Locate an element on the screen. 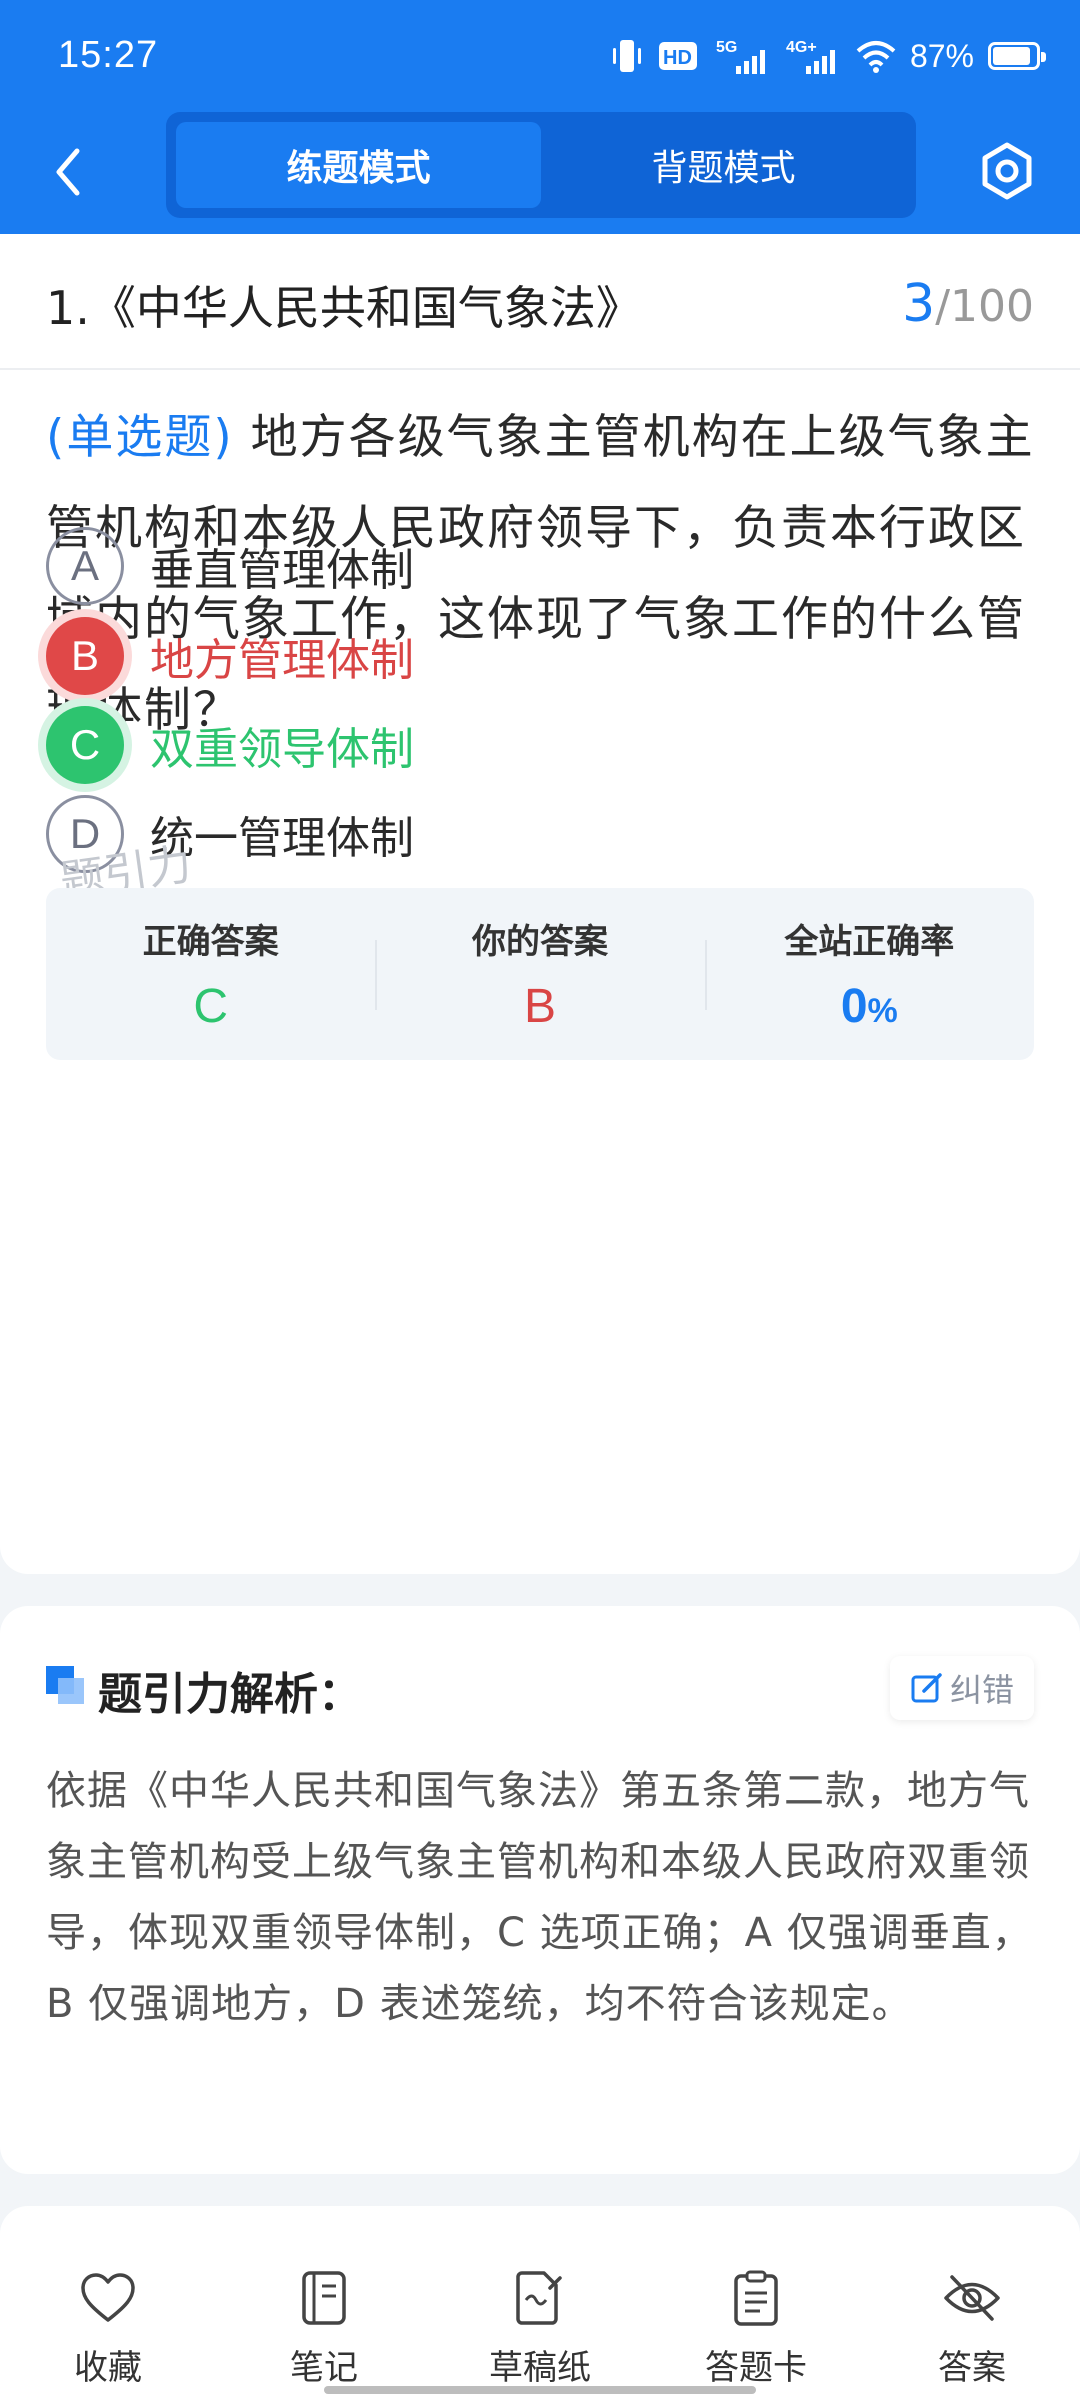  site-accuracy-unit: % is located at coordinates (882, 1011).